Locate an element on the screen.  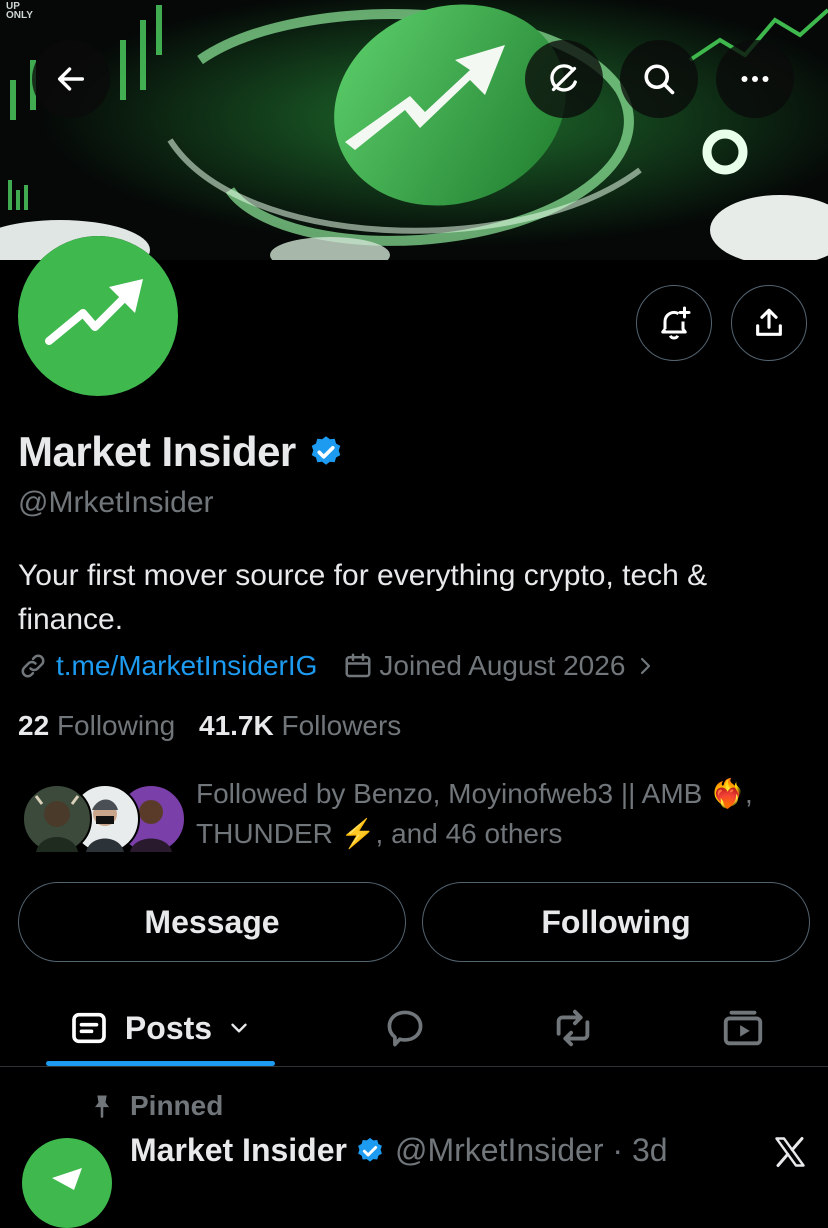
arrow-left-icon is located at coordinates (71, 79).